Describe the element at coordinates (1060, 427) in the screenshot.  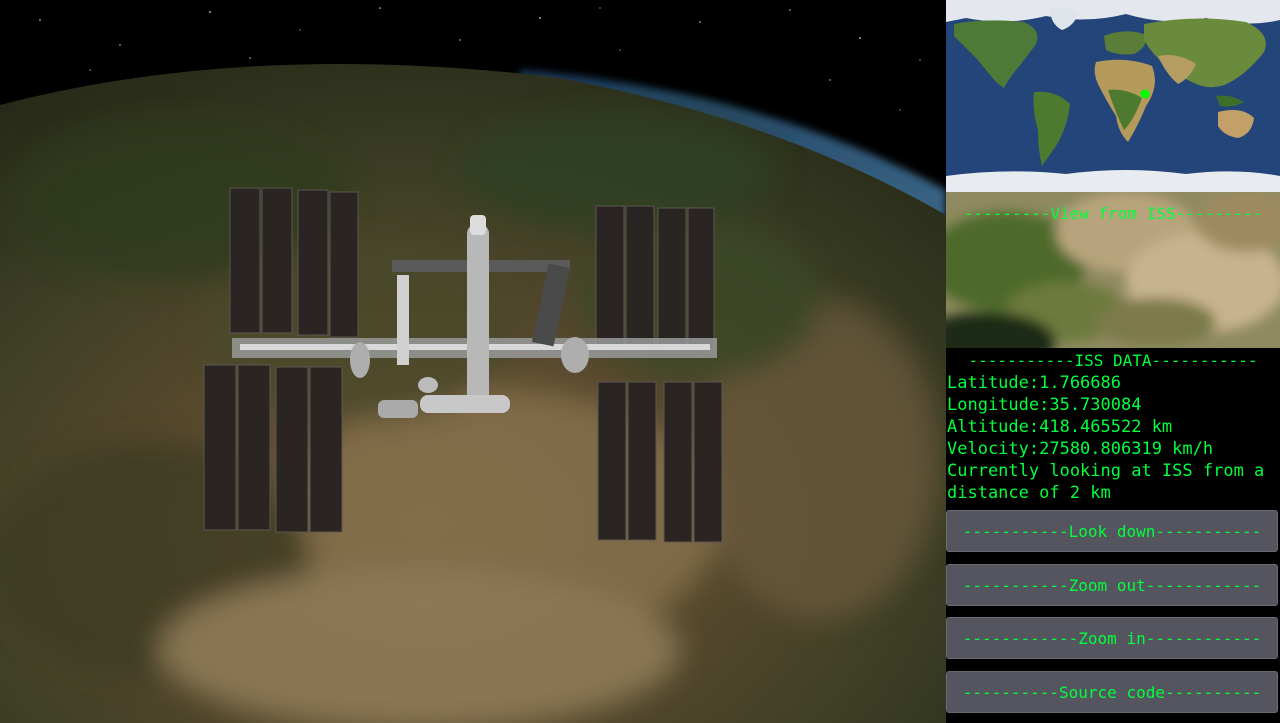
I see `altitude-readout: Altitude:418.465522 km` at that location.